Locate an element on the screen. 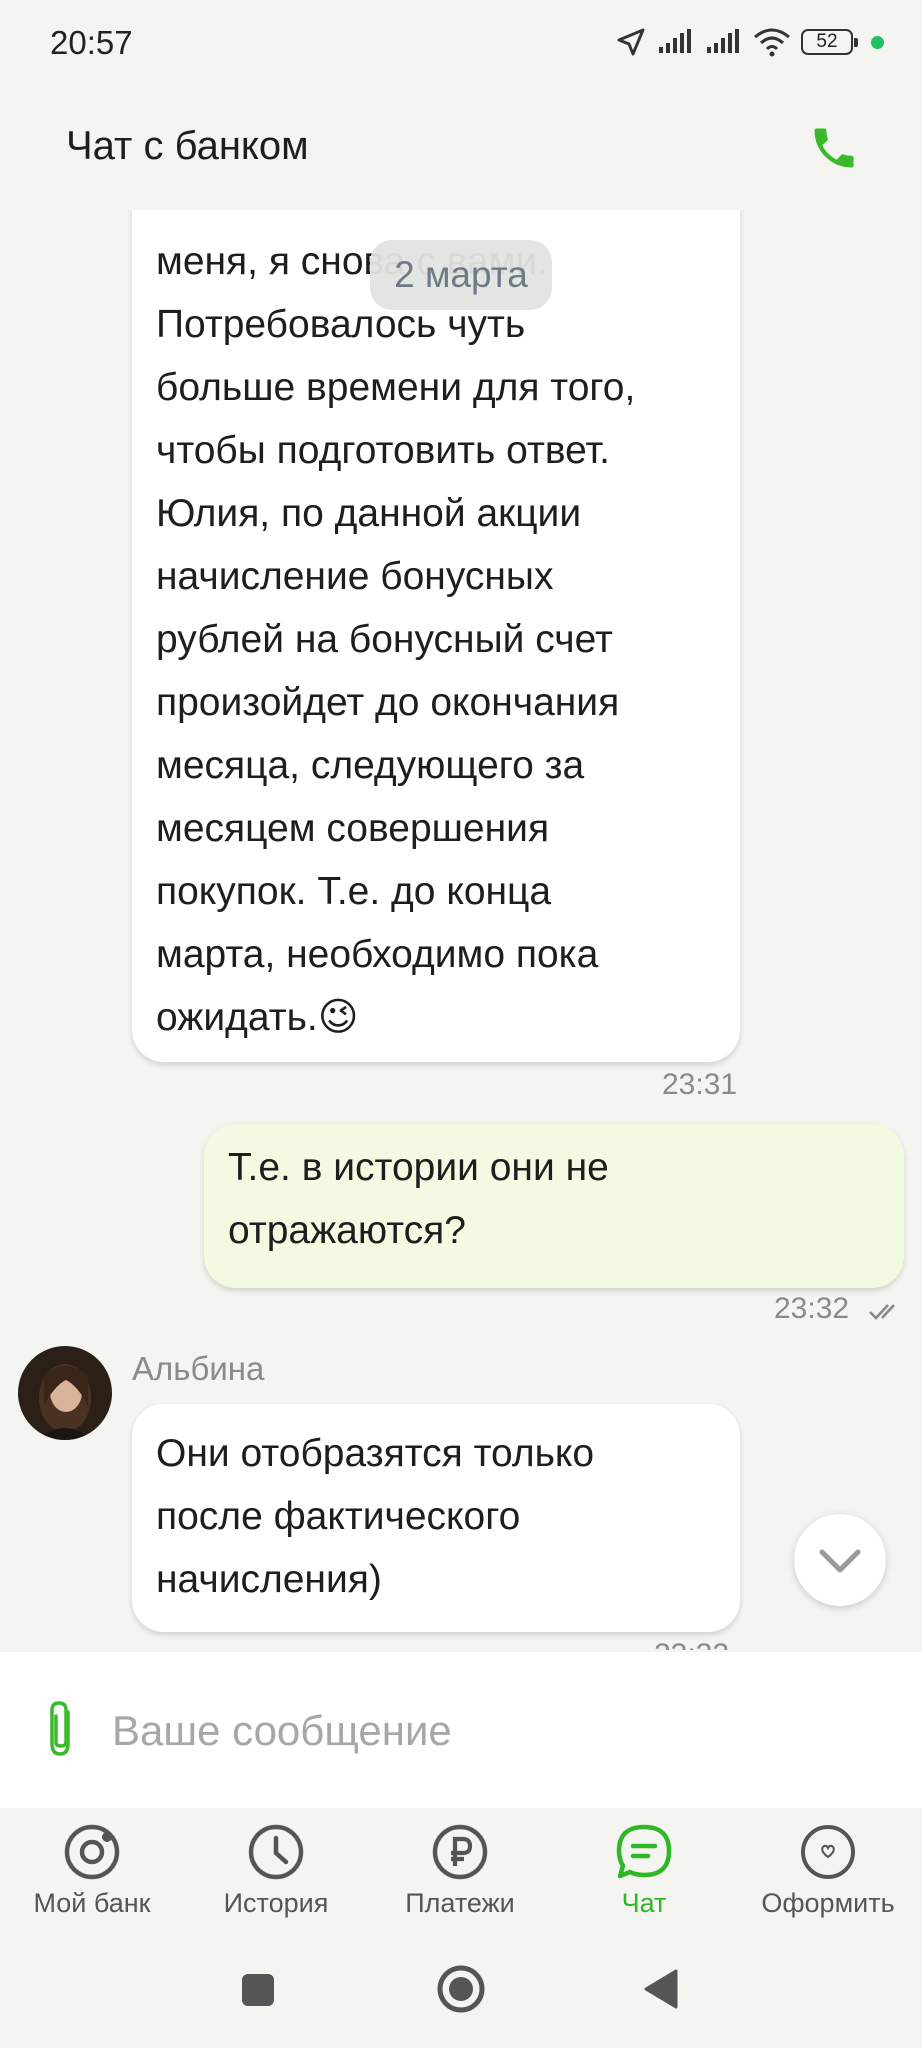 This screenshot has width=922, height=2048. tab-history: История is located at coordinates (276, 1877).